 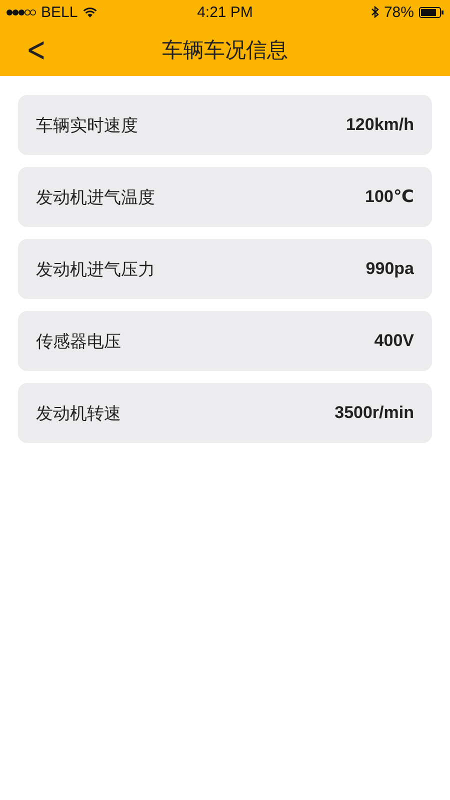 I want to click on info-label: 发动机进气温度, so click(x=95, y=197).